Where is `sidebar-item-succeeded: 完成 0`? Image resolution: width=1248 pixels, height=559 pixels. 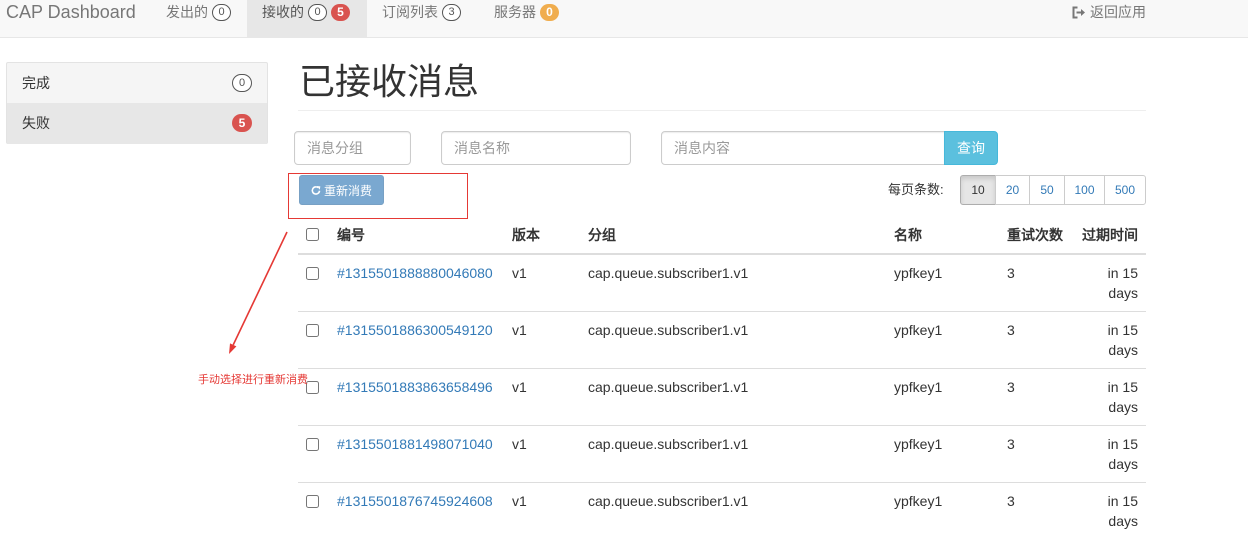
sidebar-item-succeeded: 完成 0 is located at coordinates (137, 83).